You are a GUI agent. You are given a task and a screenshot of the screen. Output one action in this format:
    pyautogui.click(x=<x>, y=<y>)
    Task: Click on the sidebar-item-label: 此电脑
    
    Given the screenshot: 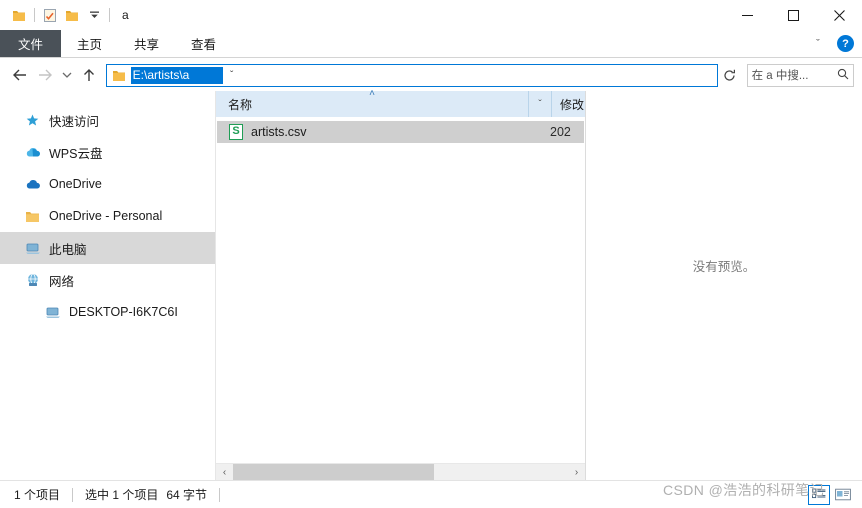 What is the action you would take?
    pyautogui.click(x=68, y=249)
    